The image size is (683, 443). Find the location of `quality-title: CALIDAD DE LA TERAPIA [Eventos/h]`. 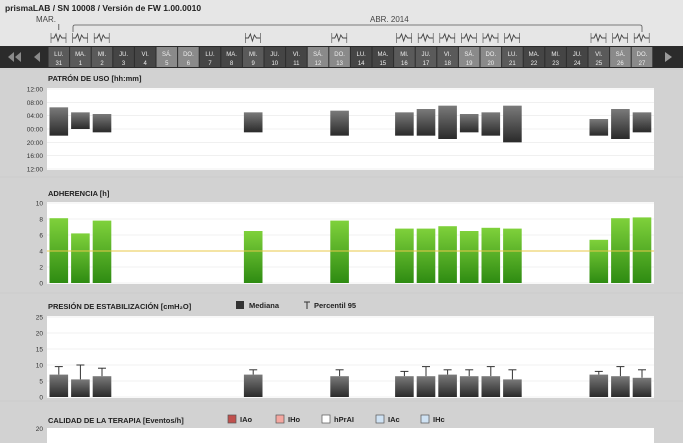

quality-title: CALIDAD DE LA TERAPIA [Eventos/h] is located at coordinates (116, 420).